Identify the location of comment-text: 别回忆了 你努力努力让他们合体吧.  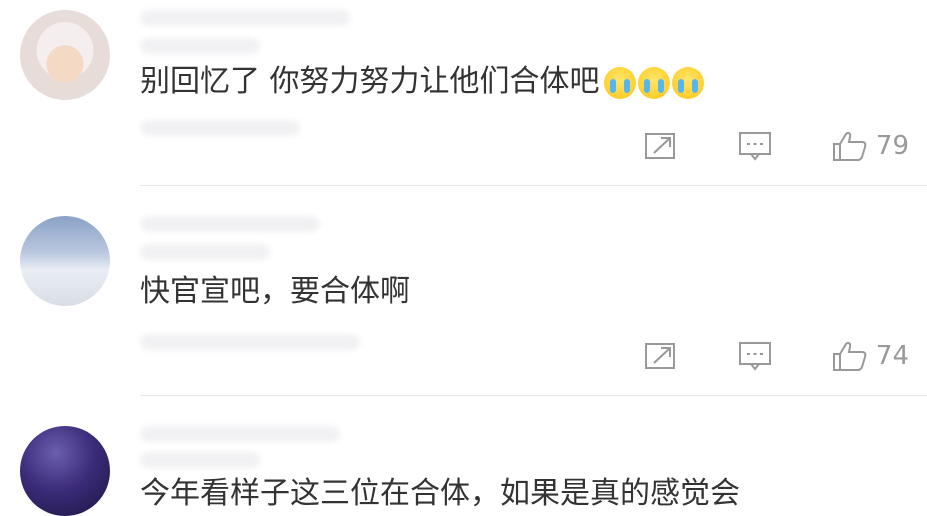
(422, 82).